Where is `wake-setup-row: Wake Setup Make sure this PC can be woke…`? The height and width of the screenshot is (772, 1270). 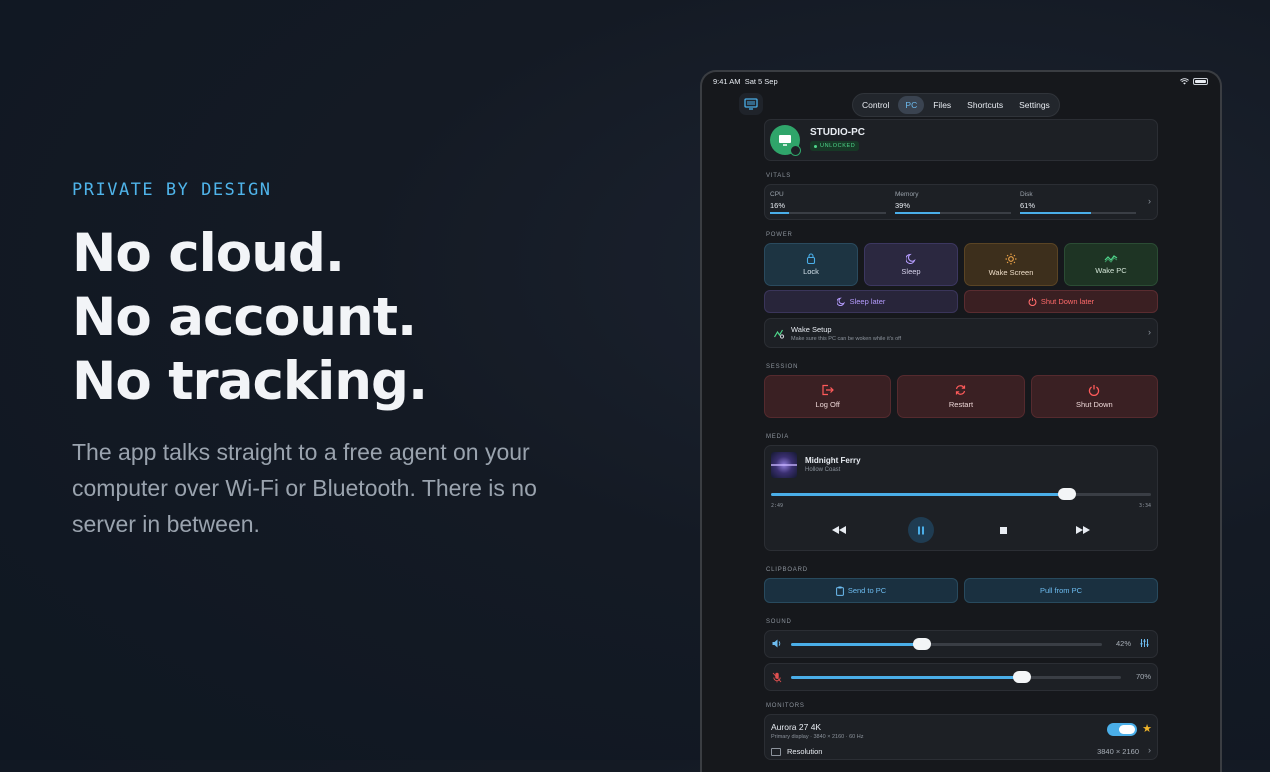 wake-setup-row: Wake Setup Make sure this PC can be woke… is located at coordinates (961, 333).